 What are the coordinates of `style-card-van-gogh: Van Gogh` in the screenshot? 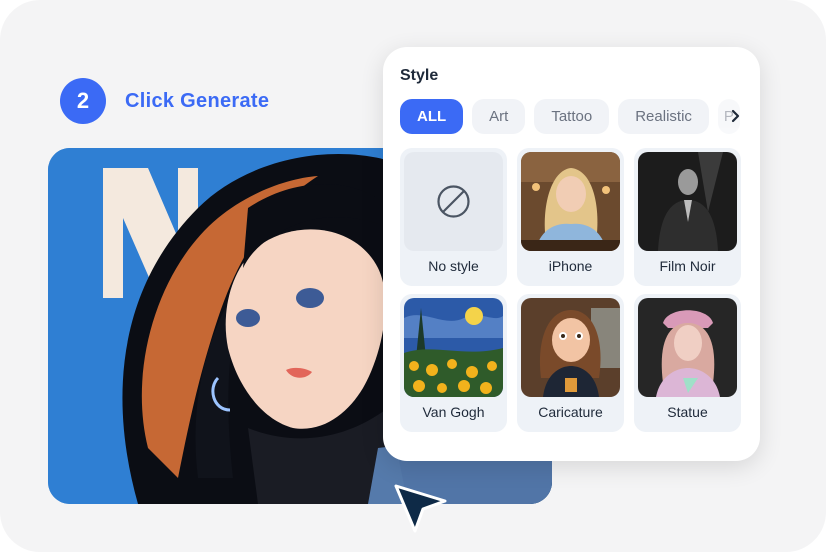 It's located at (453, 363).